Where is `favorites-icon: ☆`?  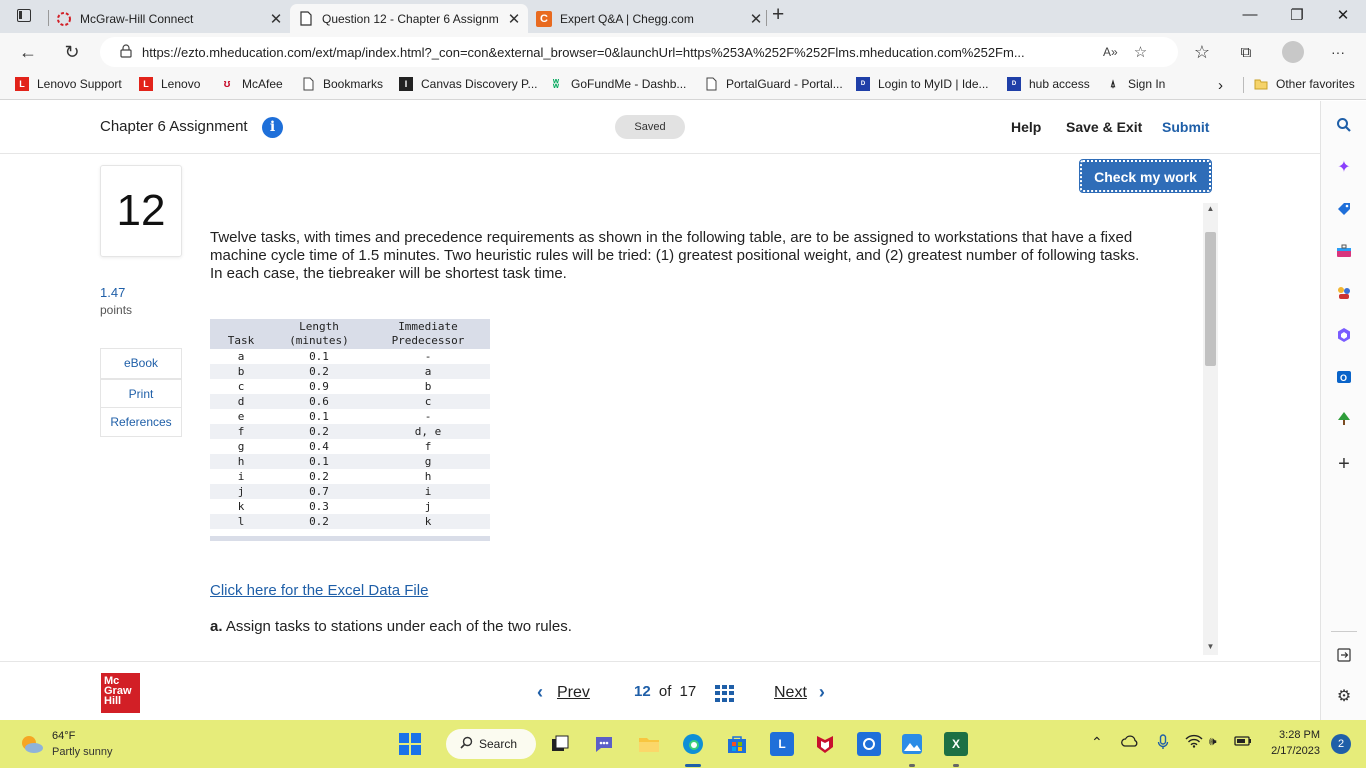 favorites-icon: ☆ is located at coordinates (1202, 52).